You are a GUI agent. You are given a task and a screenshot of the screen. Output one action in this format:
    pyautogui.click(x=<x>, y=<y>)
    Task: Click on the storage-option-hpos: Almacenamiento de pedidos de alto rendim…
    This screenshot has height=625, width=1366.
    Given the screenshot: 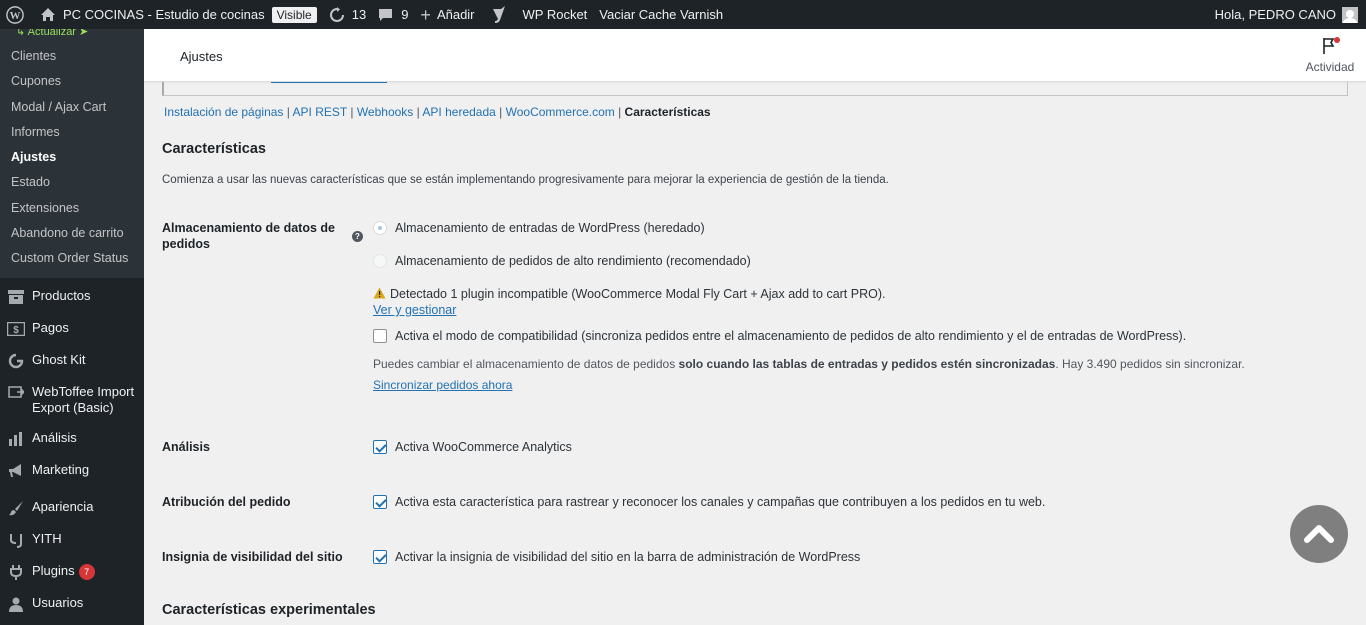 What is the action you would take?
    pyautogui.click(x=562, y=261)
    